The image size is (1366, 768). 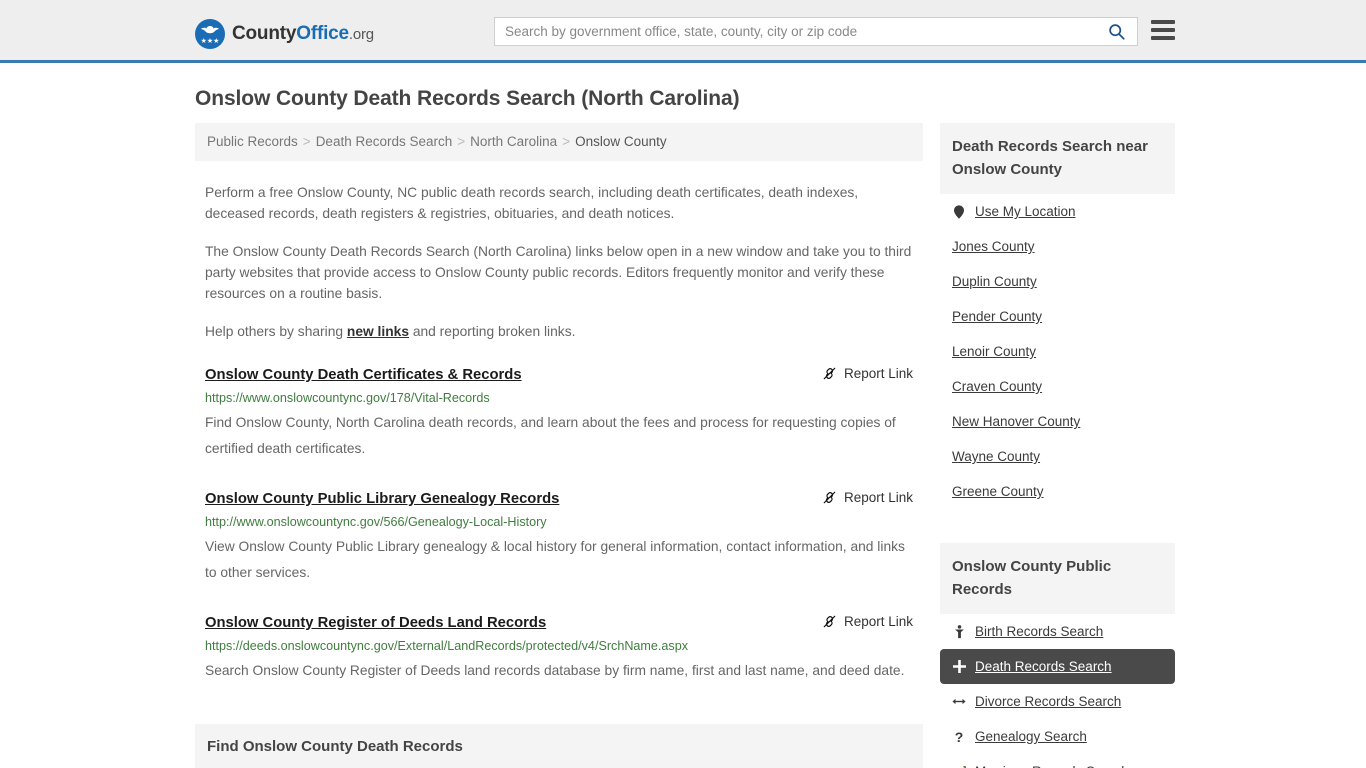 I want to click on site-header: ★★★ CountyOffice.org, so click(x=683, y=31).